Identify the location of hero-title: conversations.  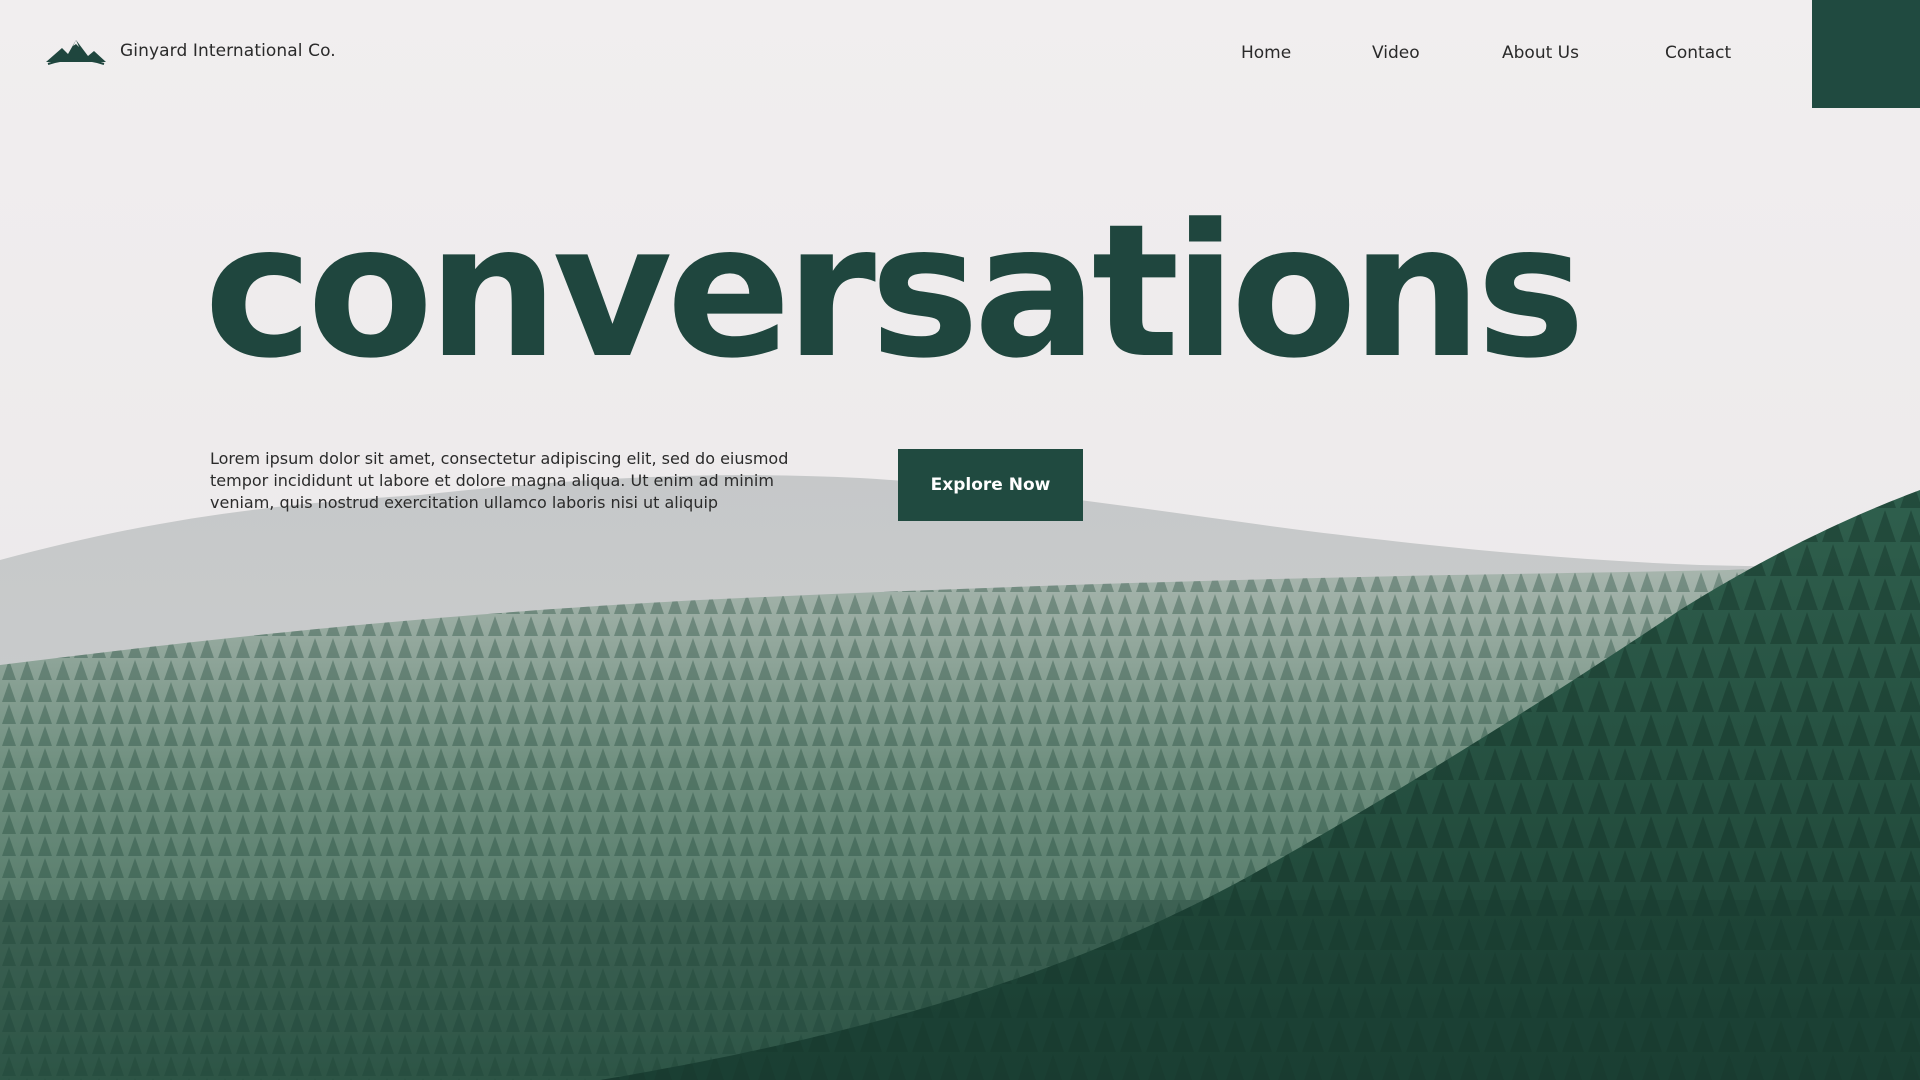
(895, 292).